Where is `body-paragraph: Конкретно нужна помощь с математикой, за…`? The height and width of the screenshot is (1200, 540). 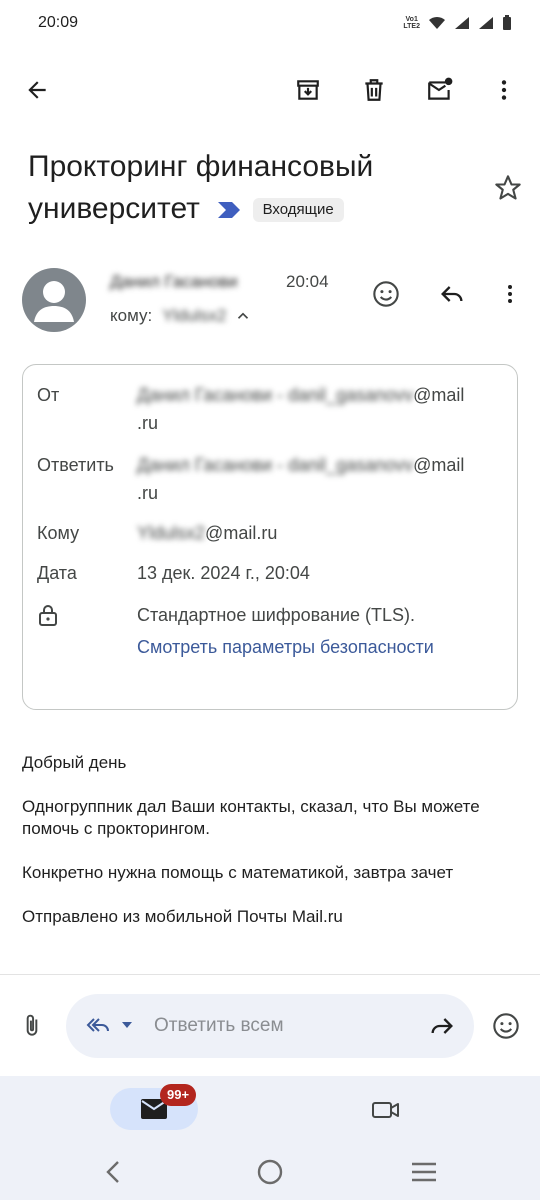
body-paragraph: Конкретно нужна помощь с математикой, за… is located at coordinates (238, 872).